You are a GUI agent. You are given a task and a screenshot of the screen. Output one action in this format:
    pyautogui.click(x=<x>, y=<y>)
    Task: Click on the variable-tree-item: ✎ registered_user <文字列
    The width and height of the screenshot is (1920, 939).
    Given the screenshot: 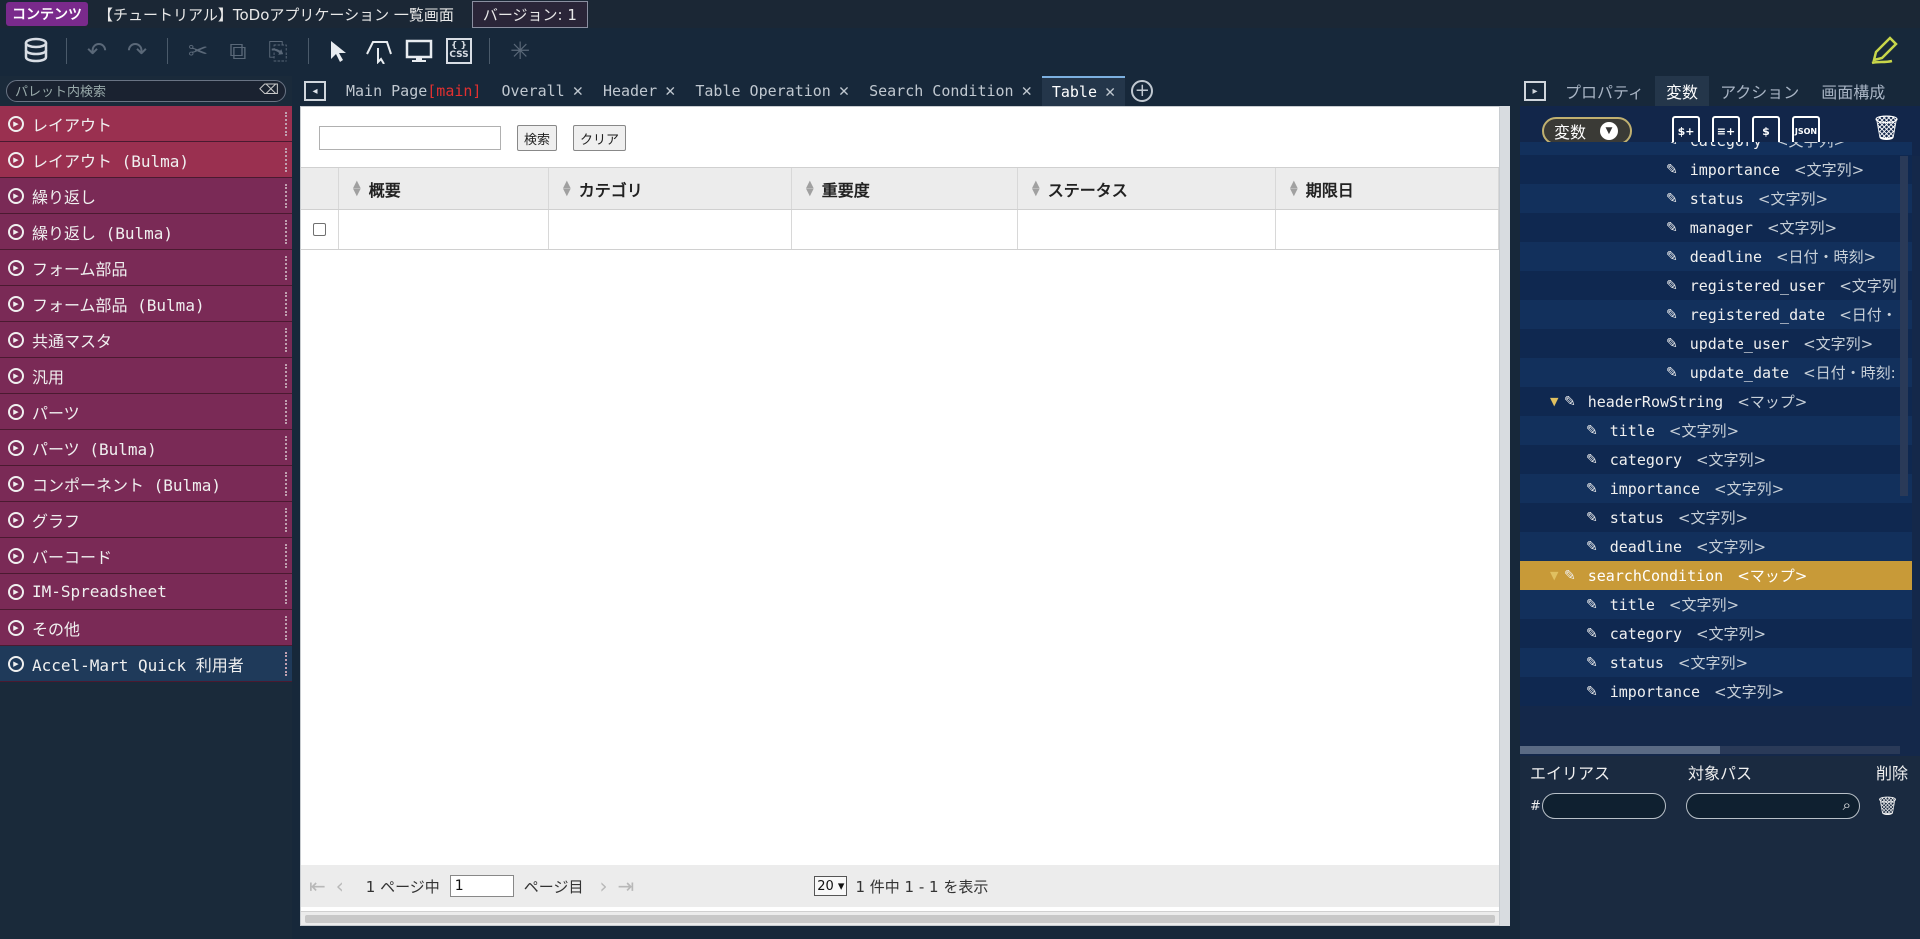 What is the action you would take?
    pyautogui.click(x=1716, y=285)
    